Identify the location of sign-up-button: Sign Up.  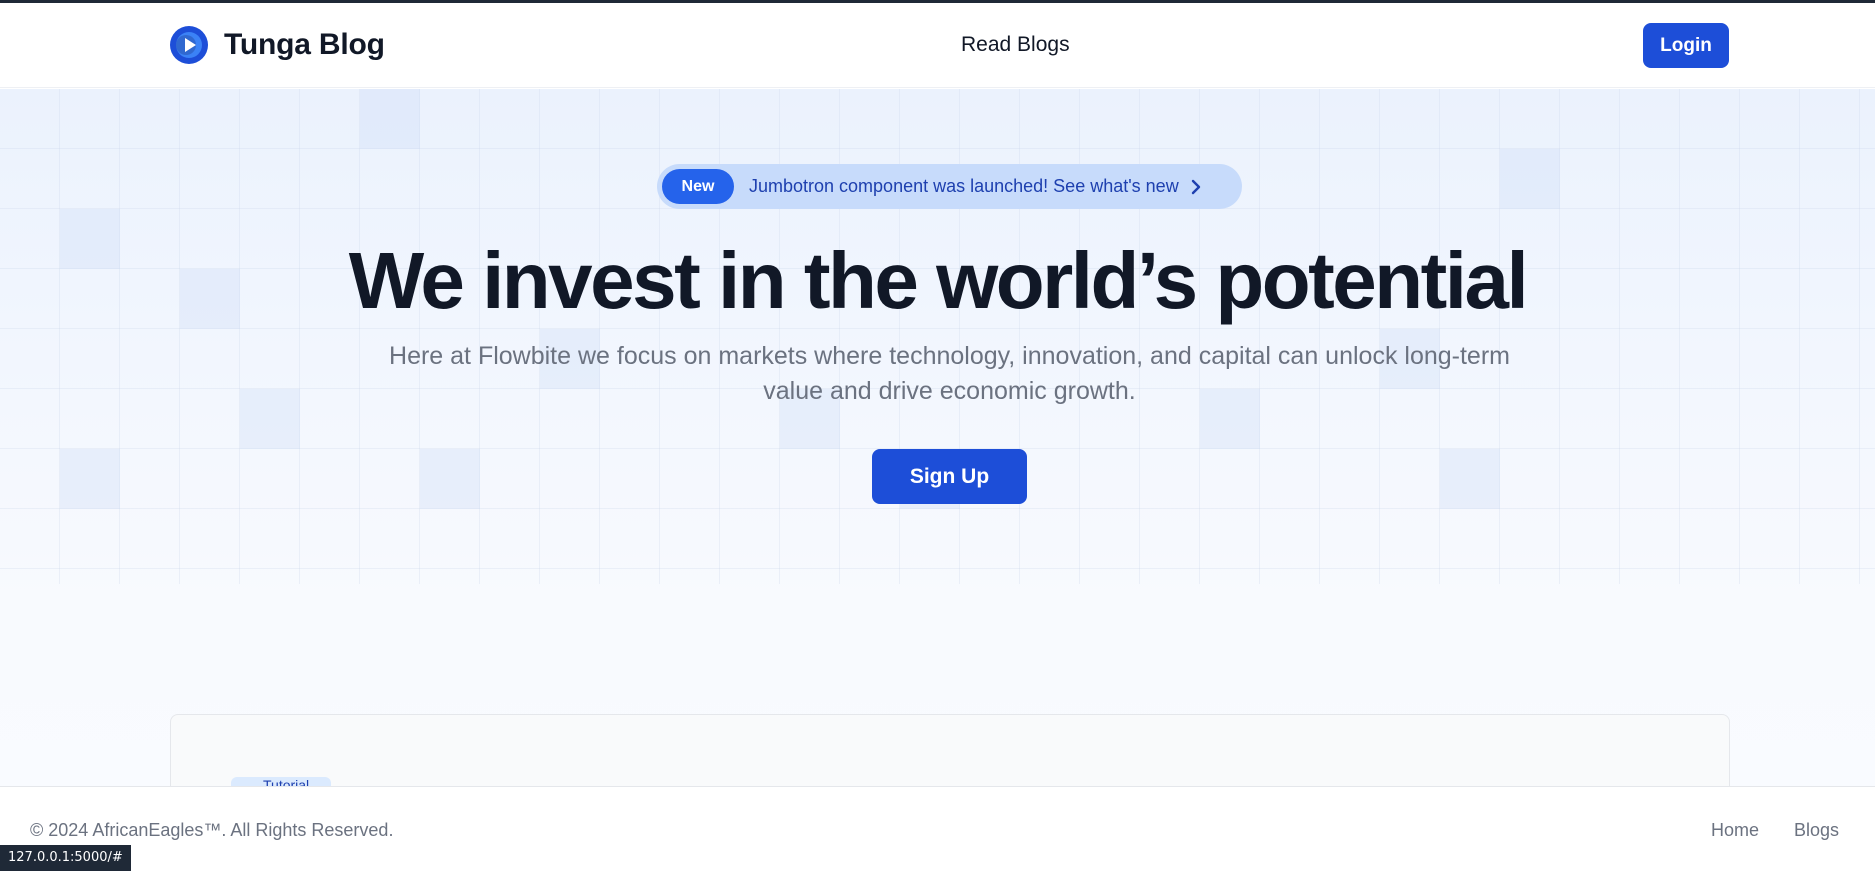
(949, 476).